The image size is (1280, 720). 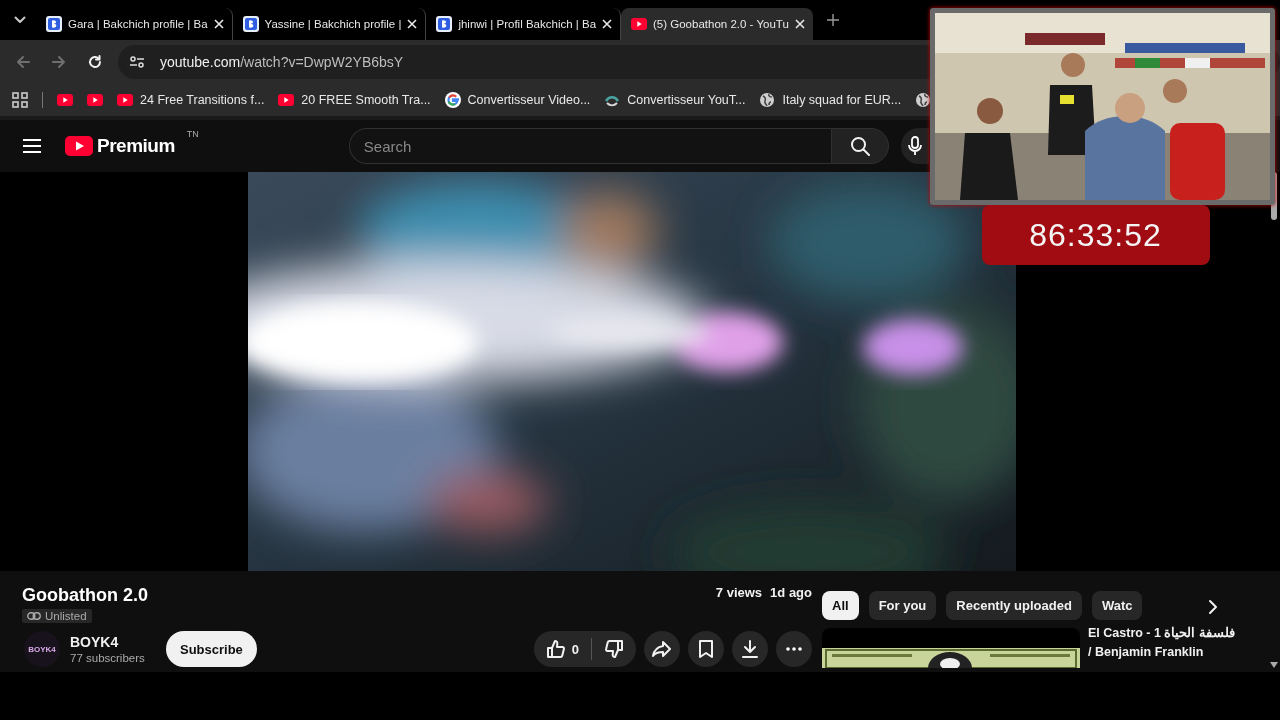 What do you see at coordinates (211, 649) in the screenshot?
I see `subscribe-button: Subscribe` at bounding box center [211, 649].